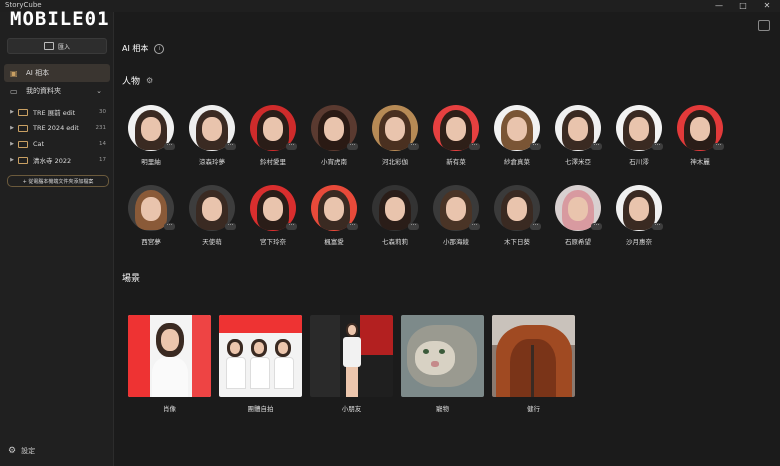 The width and height of the screenshot is (780, 466). Describe the element at coordinates (273, 242) in the screenshot. I see `person-name: 宮下玲奈` at that location.